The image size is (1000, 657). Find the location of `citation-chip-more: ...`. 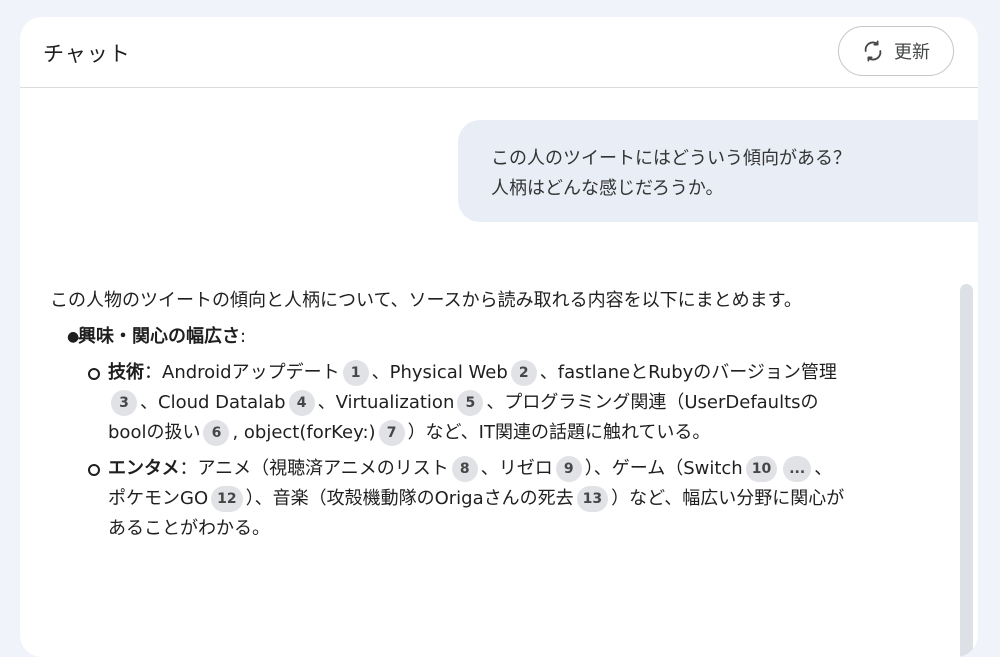

citation-chip-more: ... is located at coordinates (797, 469).